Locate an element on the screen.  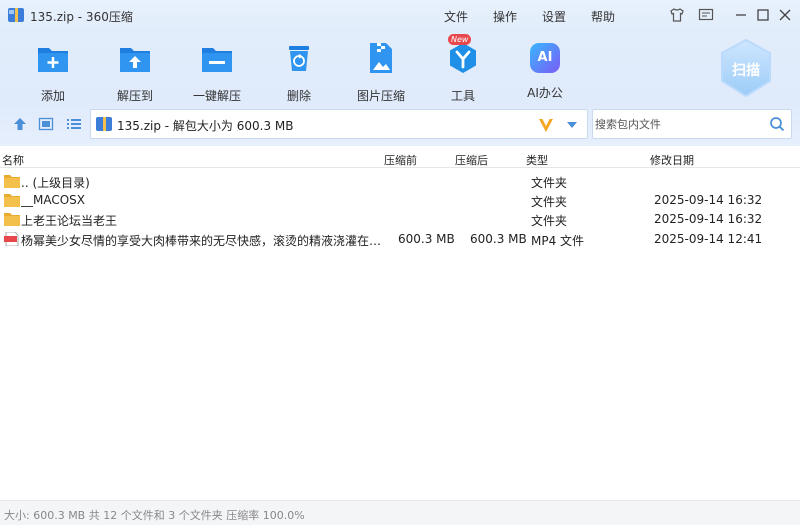
extract-to-icon is located at coordinates (135, 60).